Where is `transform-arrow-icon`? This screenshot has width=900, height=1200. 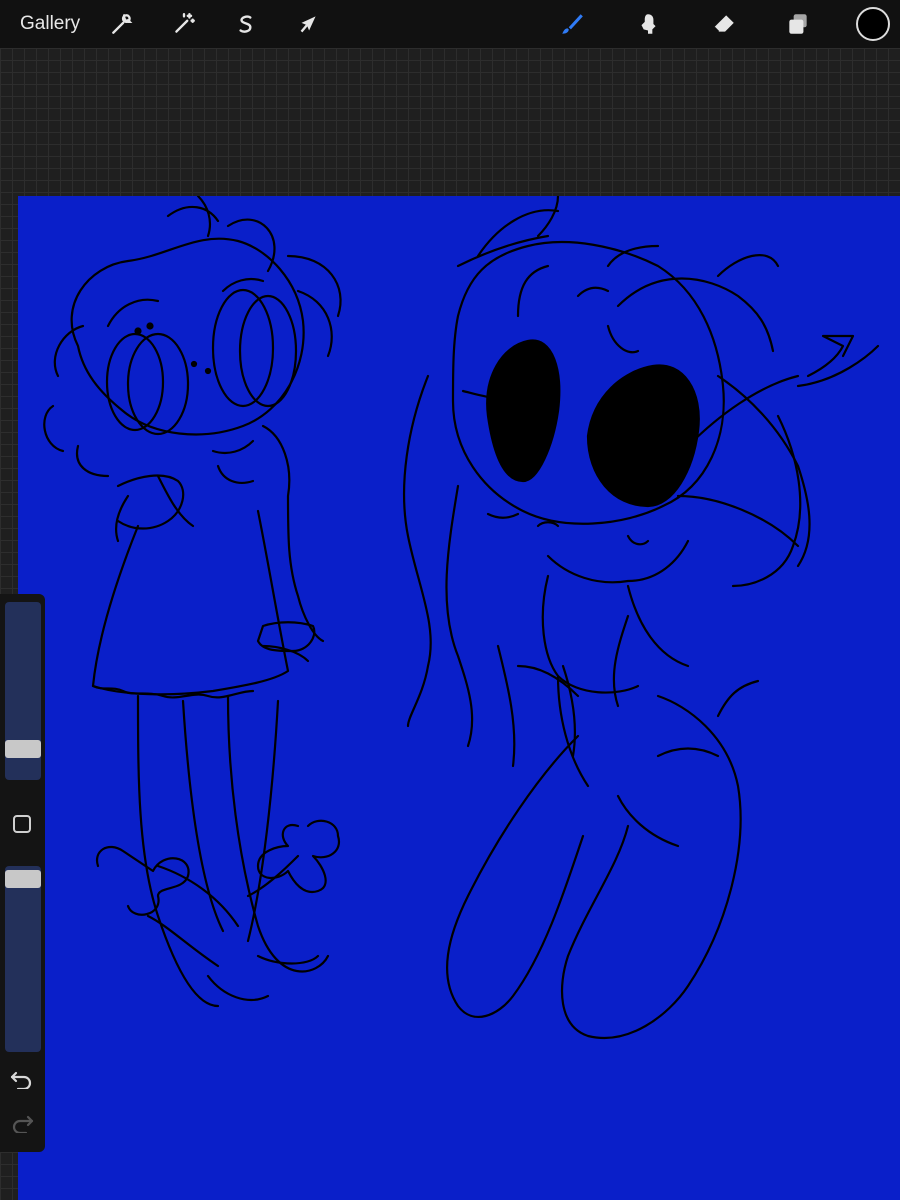
transform-arrow-icon is located at coordinates (308, 24).